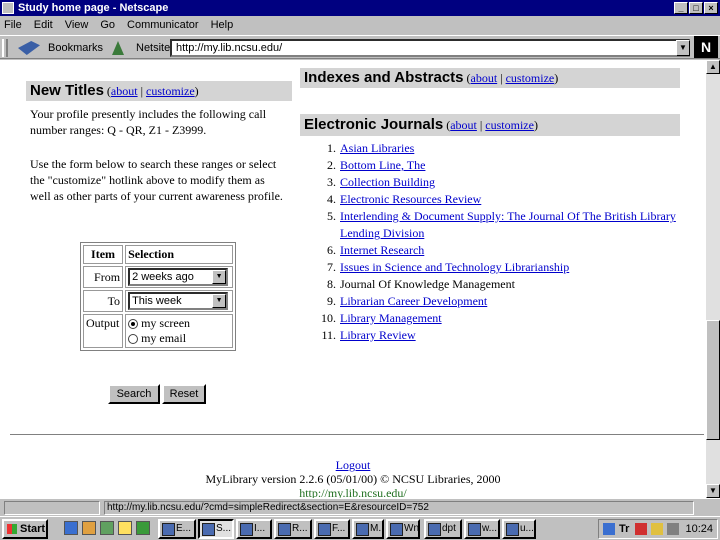 Image resolution: width=720 pixels, height=540 pixels. Describe the element at coordinates (609, 529) in the screenshot. I see `tray-network-icon` at that location.